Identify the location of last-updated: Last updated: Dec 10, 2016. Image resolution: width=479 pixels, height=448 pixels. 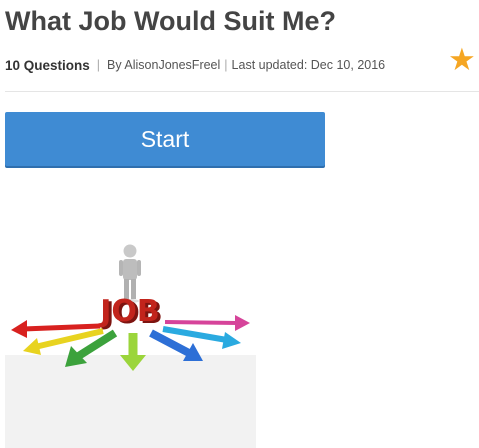
(308, 65).